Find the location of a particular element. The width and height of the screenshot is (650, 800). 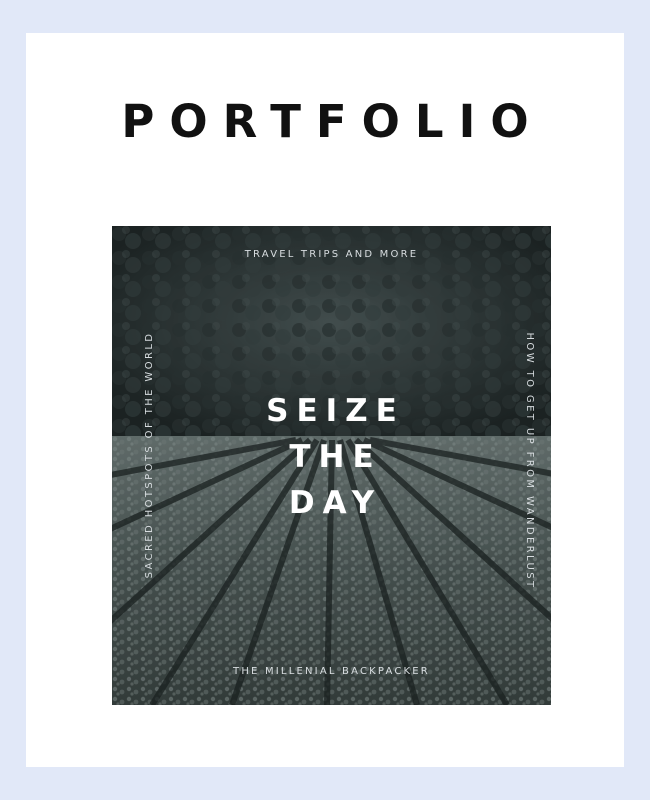

cover-headline: SEIZE THE DAY is located at coordinates (331, 457).